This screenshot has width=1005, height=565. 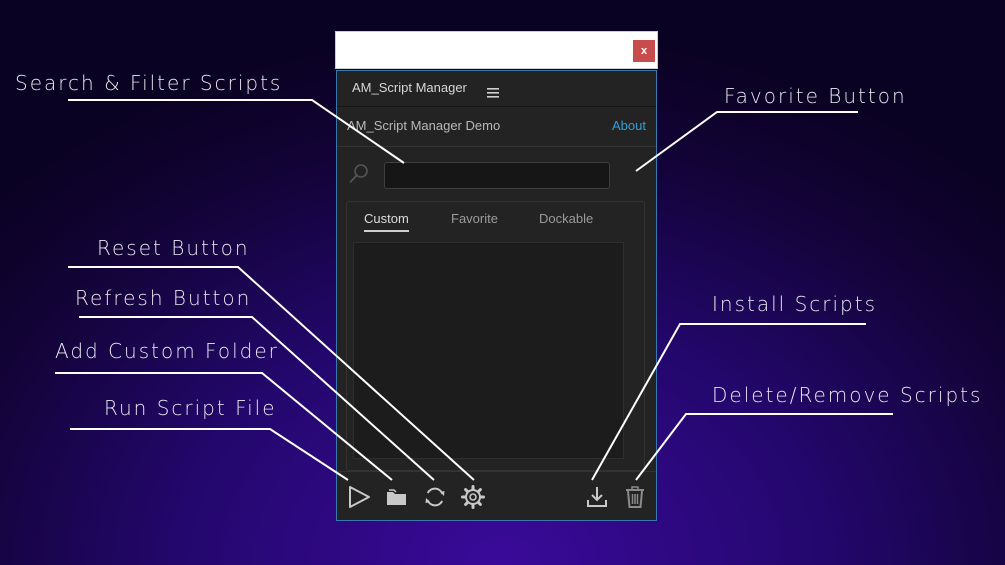 I want to click on refresh-button, so click(x=435, y=497).